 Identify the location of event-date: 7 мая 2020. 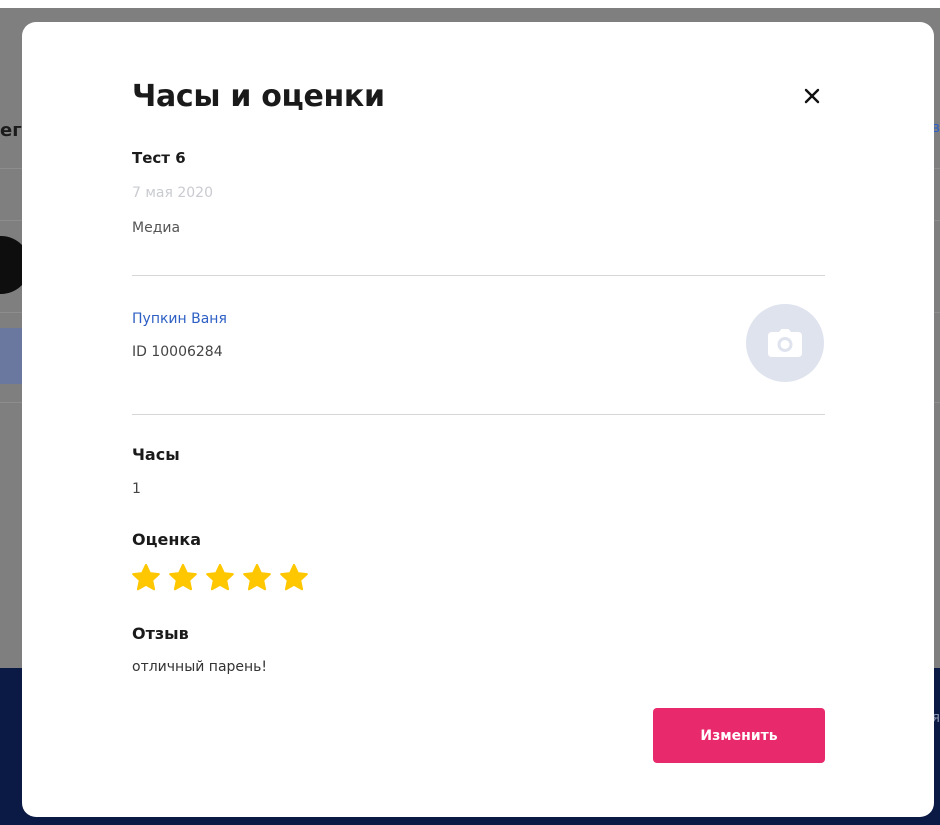
(172, 193).